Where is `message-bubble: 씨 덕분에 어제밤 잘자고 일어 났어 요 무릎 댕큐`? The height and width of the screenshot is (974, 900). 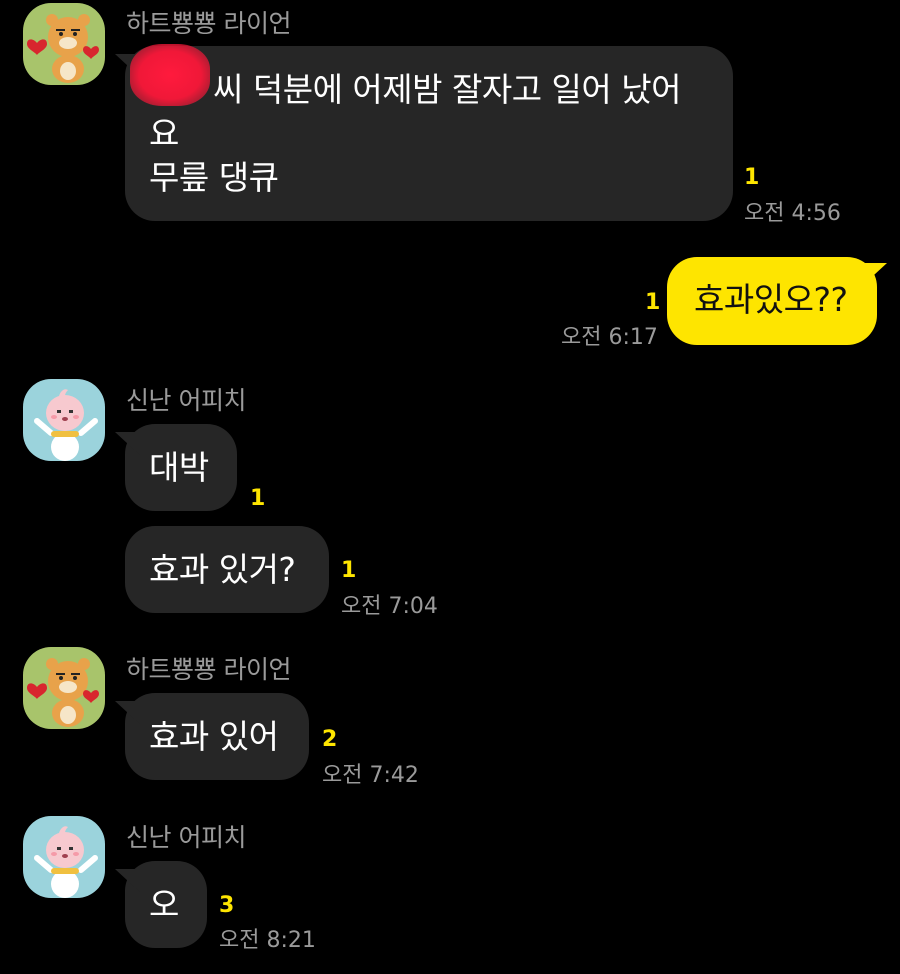
message-bubble: 씨 덕분에 어제밤 잘자고 일어 났어 요 무릎 댕큐 is located at coordinates (429, 133).